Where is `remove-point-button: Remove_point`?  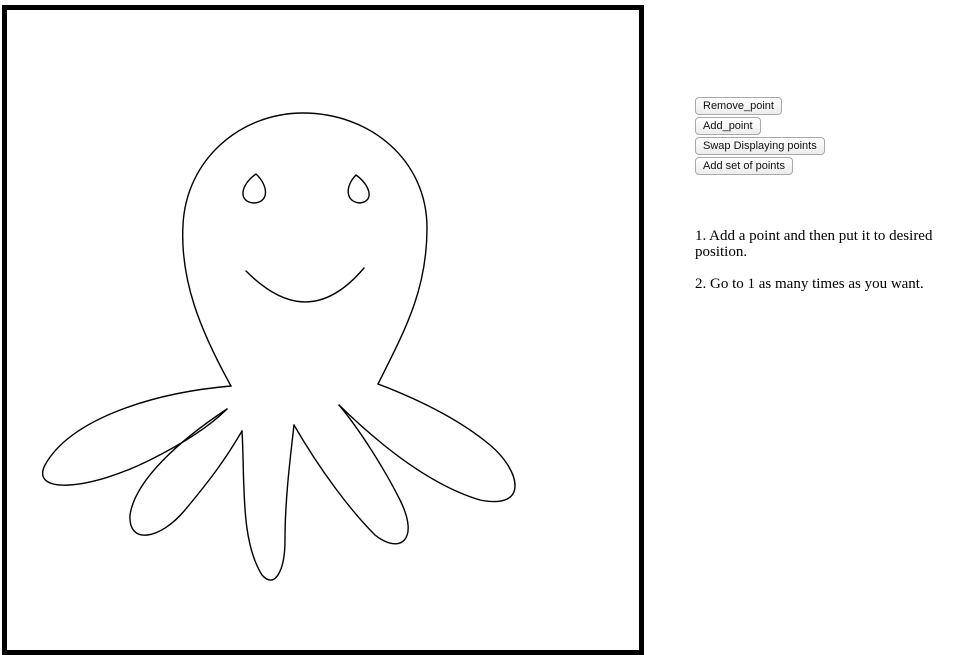
remove-point-button: Remove_point is located at coordinates (738, 106).